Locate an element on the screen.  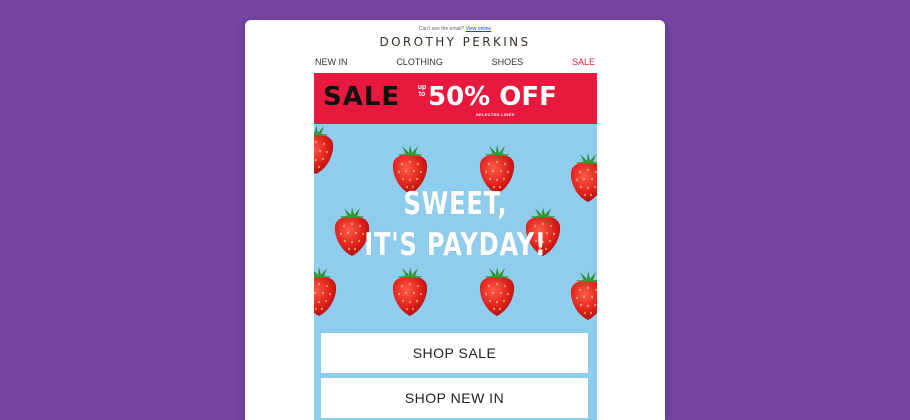
preheader-text: Can't see the email? is located at coordinates (441, 29).